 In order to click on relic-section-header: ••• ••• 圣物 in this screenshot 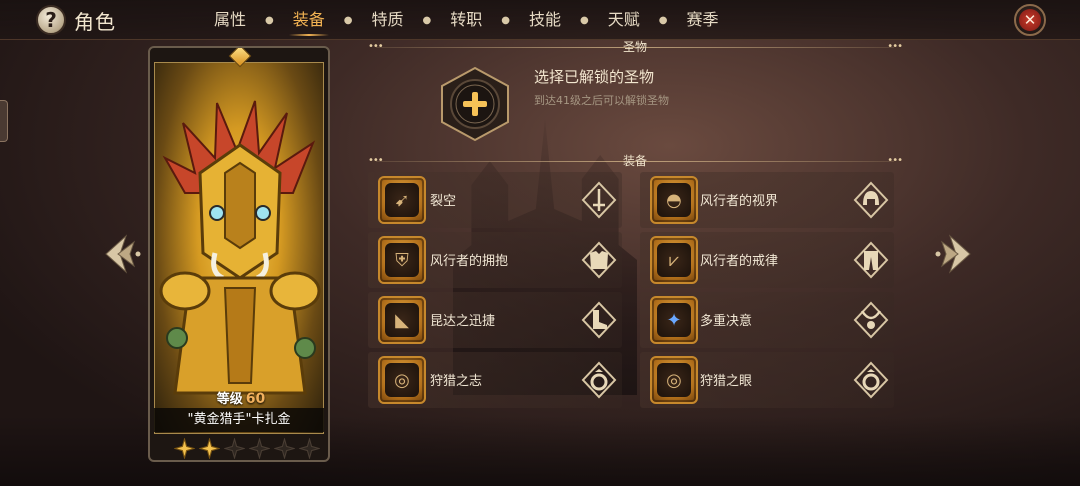, I will do `click(635, 48)`.